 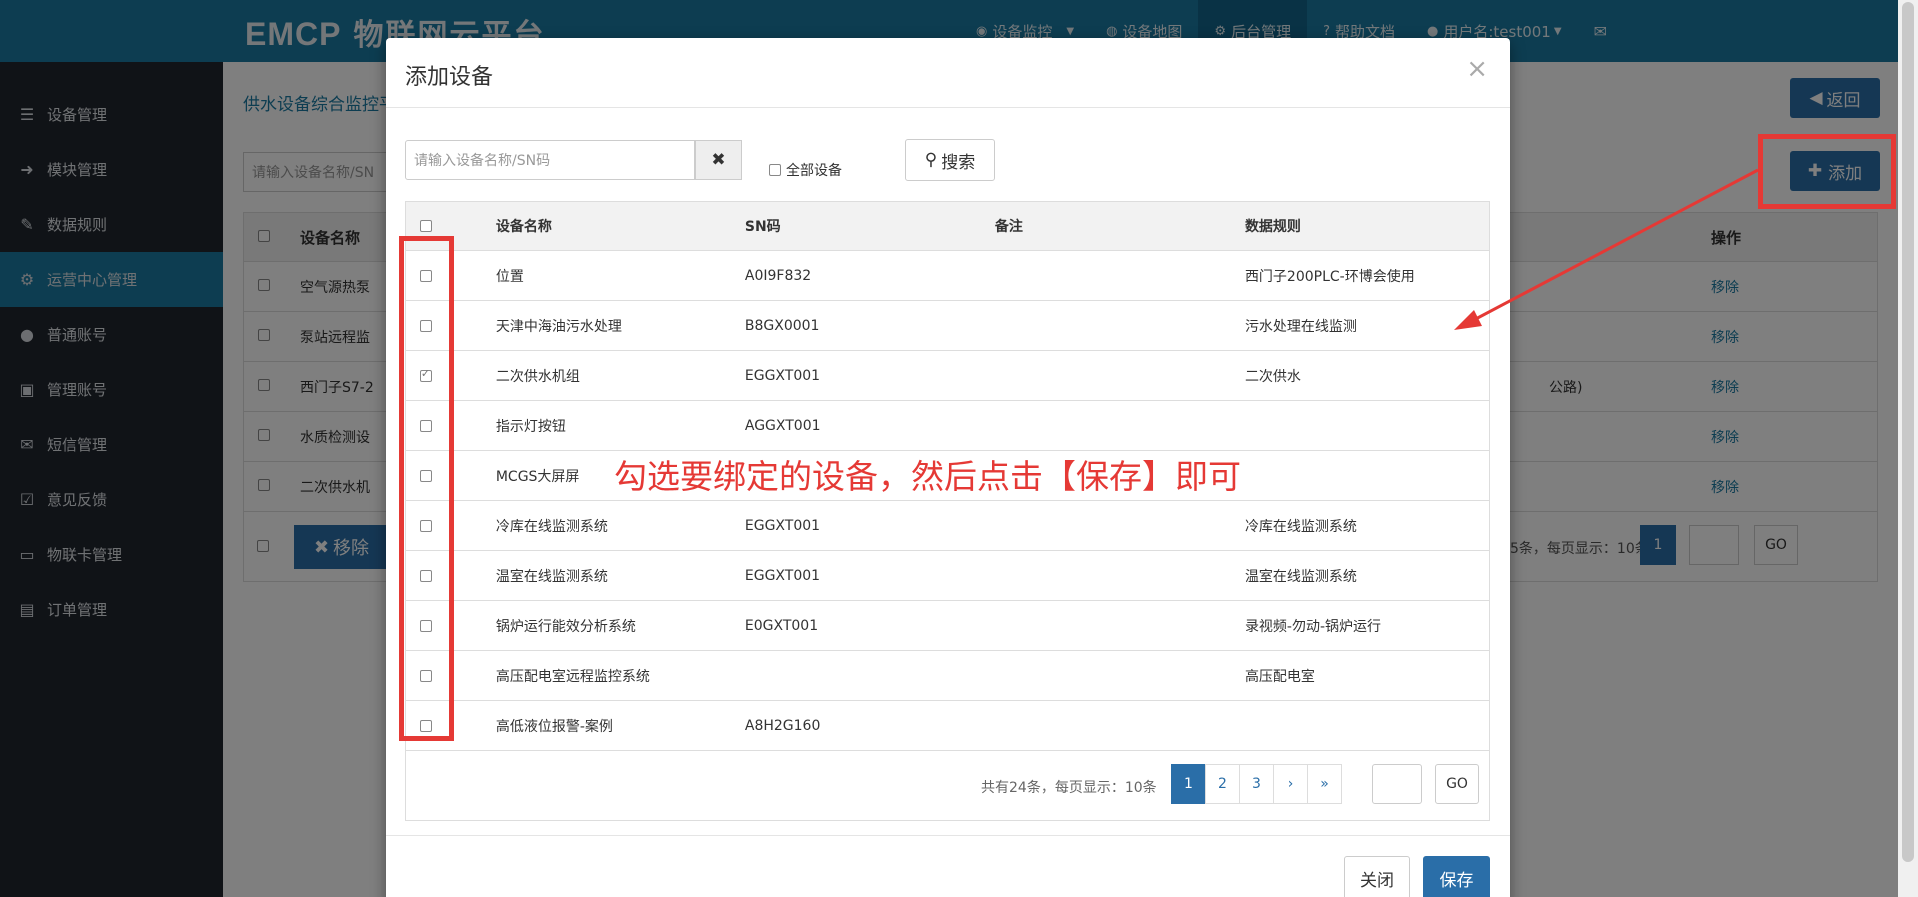 What do you see at coordinates (1279, 676) in the screenshot?
I see `row-rule: 高压配电室` at bounding box center [1279, 676].